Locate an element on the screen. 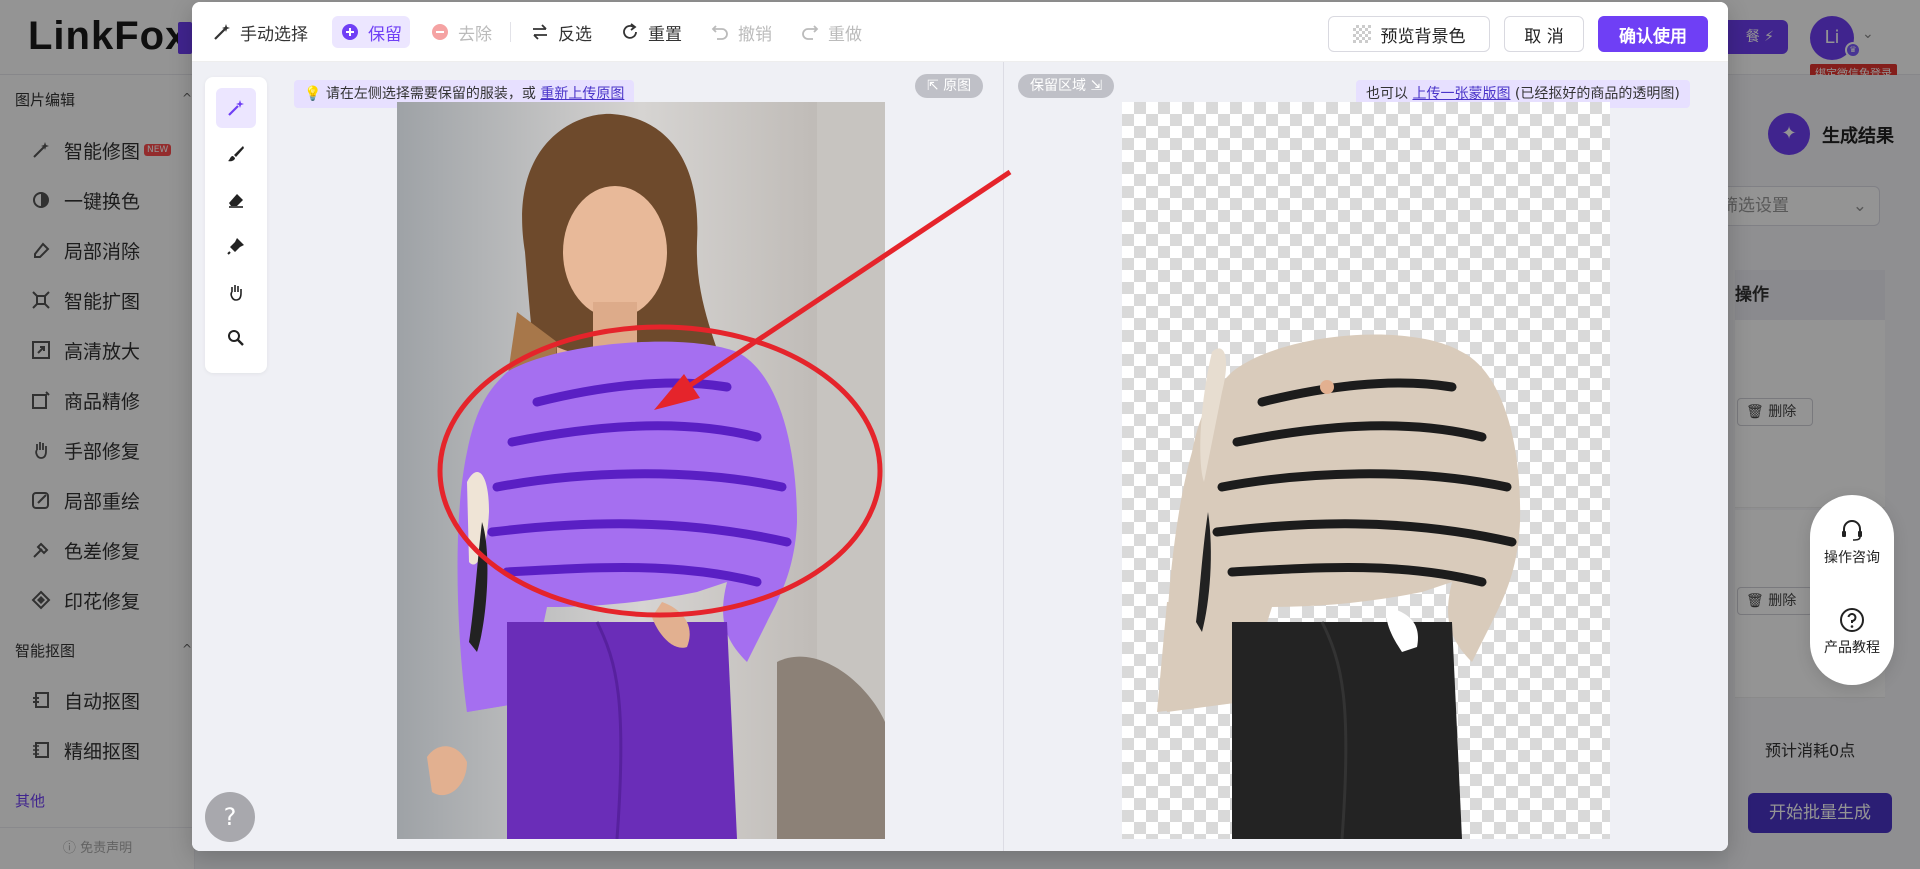  pen-icon is located at coordinates (235, 246).